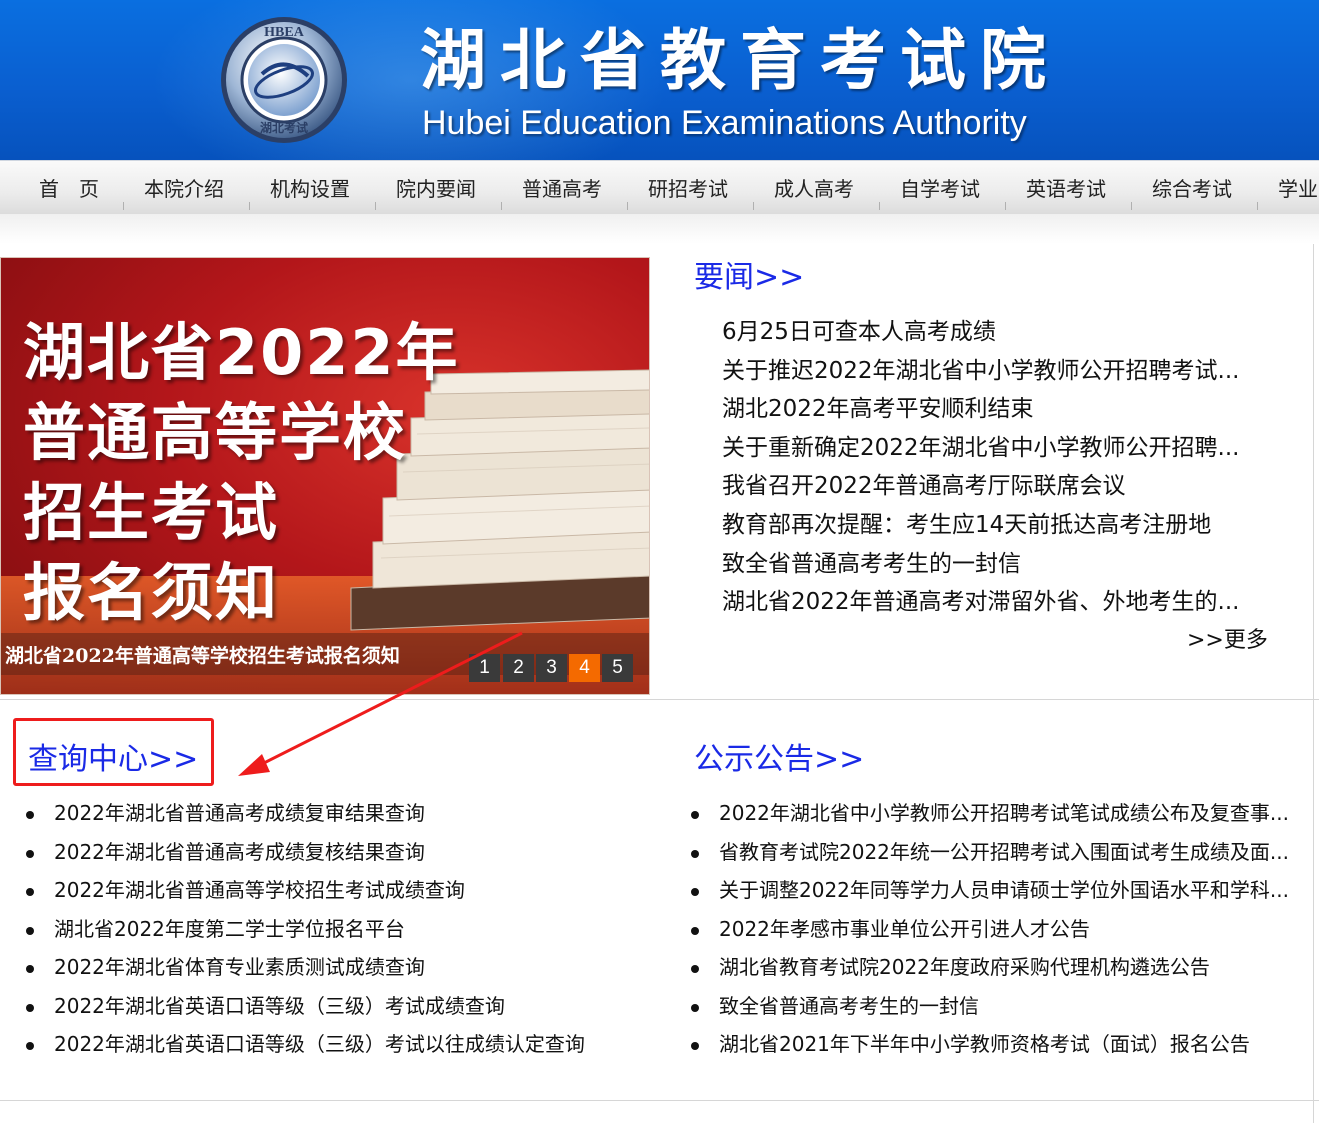  I want to click on slide-headline-line: 招生考试, so click(151, 512).